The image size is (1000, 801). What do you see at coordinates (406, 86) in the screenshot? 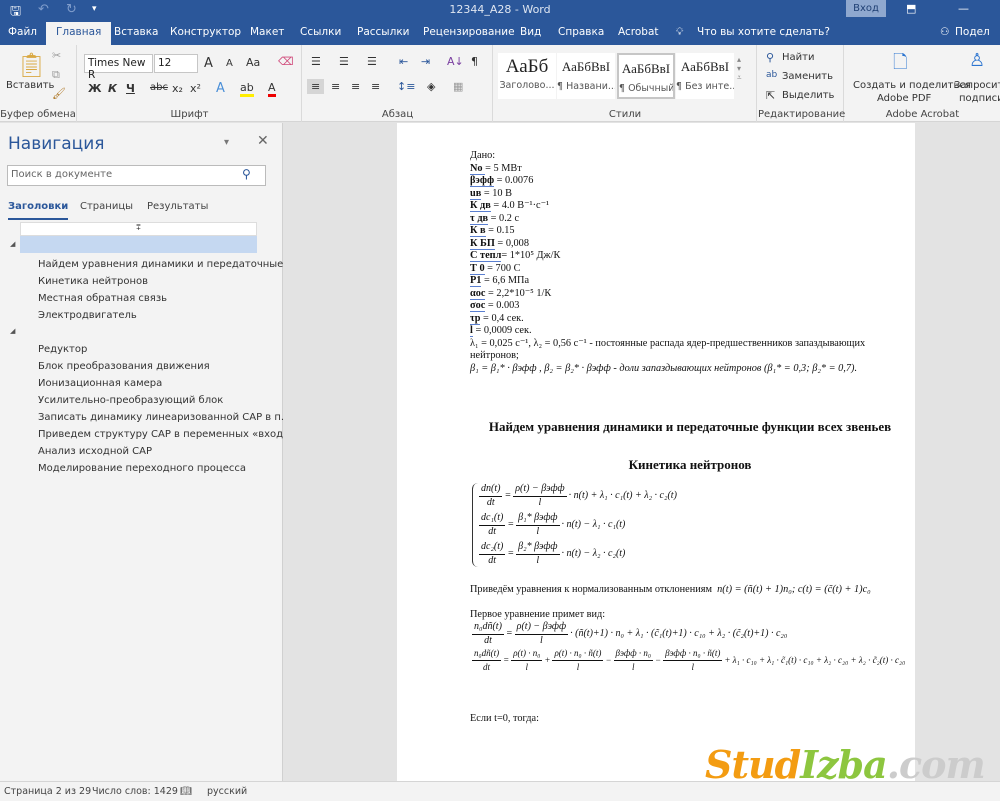
I see `line-spacing-icon: ↕≡` at bounding box center [406, 86].